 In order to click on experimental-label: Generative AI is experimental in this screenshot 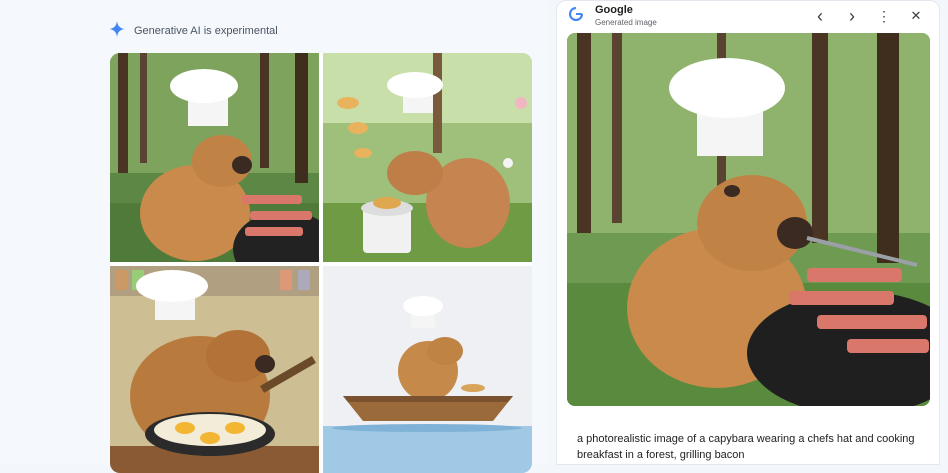, I will do `click(206, 31)`.